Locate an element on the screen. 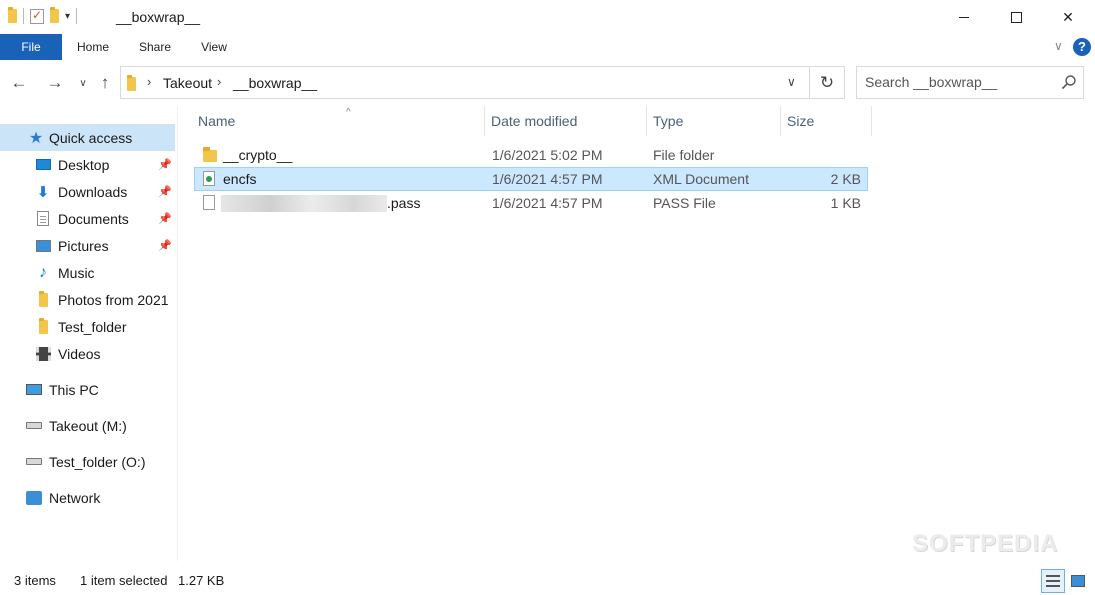 The height and width of the screenshot is (595, 1095). details-view-button is located at coordinates (1053, 581).